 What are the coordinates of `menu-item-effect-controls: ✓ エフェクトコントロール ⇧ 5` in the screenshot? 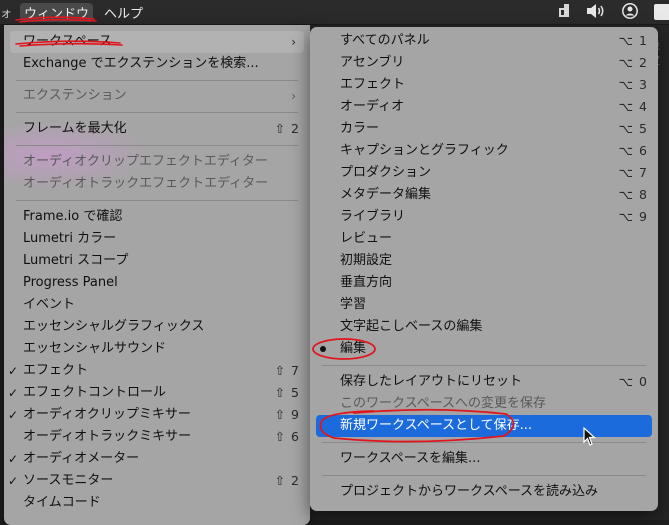 It's located at (156, 393).